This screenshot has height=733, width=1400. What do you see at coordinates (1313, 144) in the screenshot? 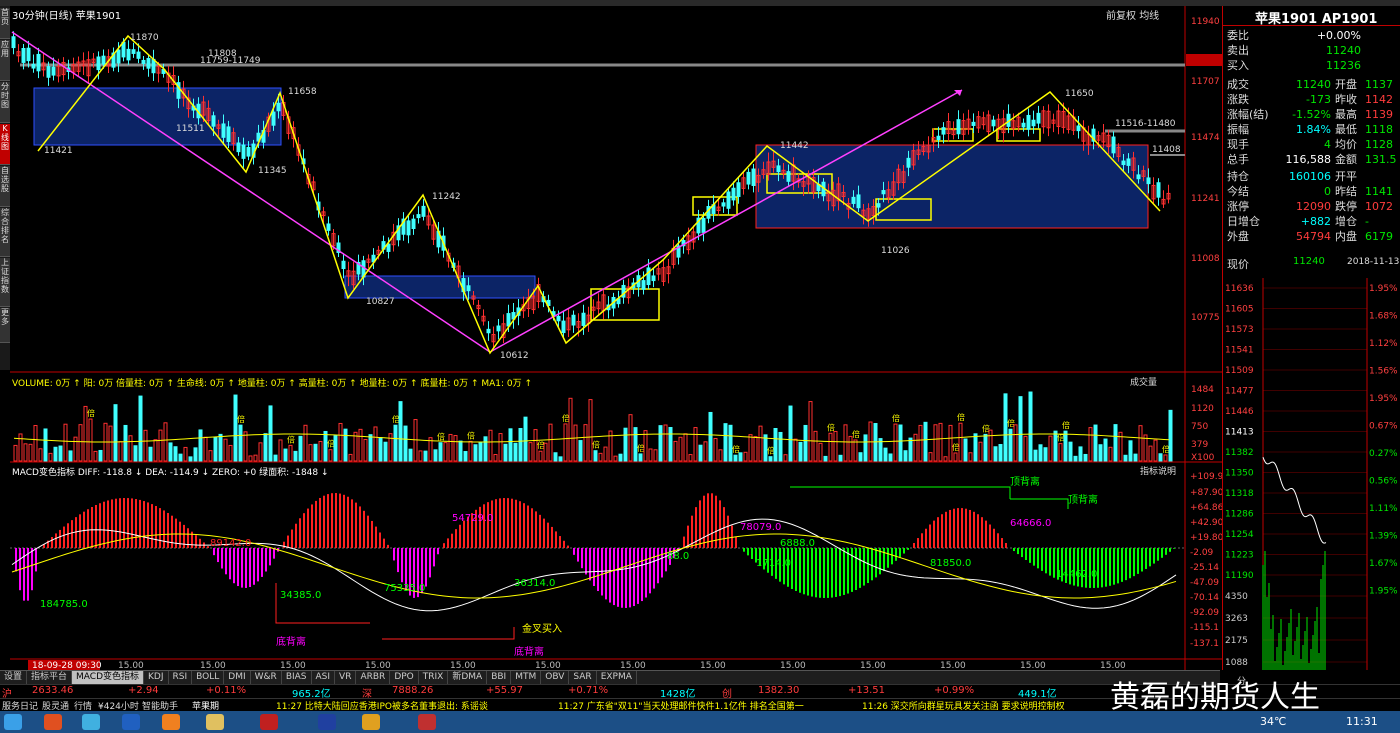
I see `quote-row: 现手 4 均价 1128` at bounding box center [1313, 144].